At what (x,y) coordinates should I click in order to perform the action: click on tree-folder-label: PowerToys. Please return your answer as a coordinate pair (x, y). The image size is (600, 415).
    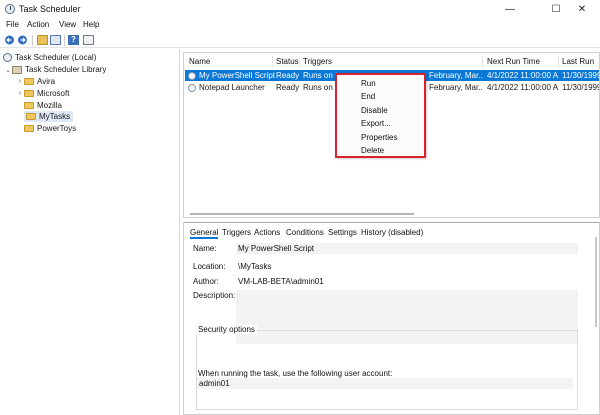
    Looking at the image, I should click on (57, 128).